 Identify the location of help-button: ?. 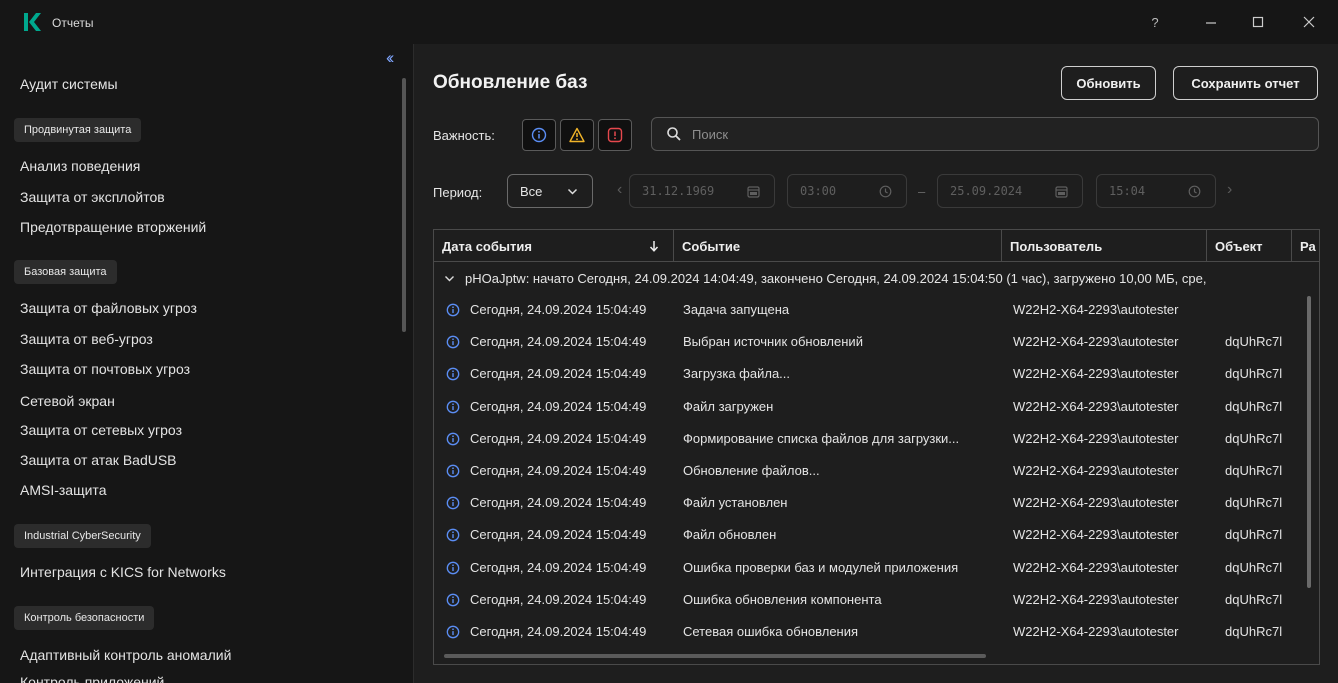
(1155, 22).